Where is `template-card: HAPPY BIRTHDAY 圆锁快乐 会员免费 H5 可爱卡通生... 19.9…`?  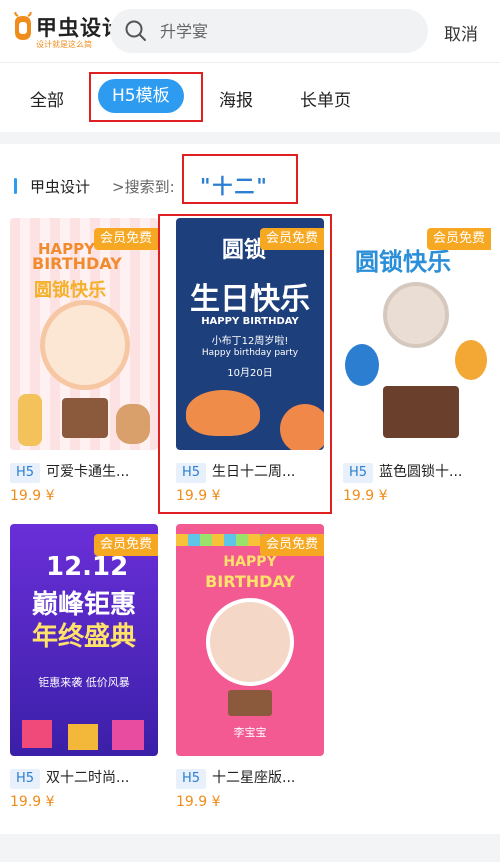
template-card: HAPPY BIRTHDAY 圆锁快乐 会员免费 H5 可爱卡通生... 19.9… is located at coordinates (84, 364).